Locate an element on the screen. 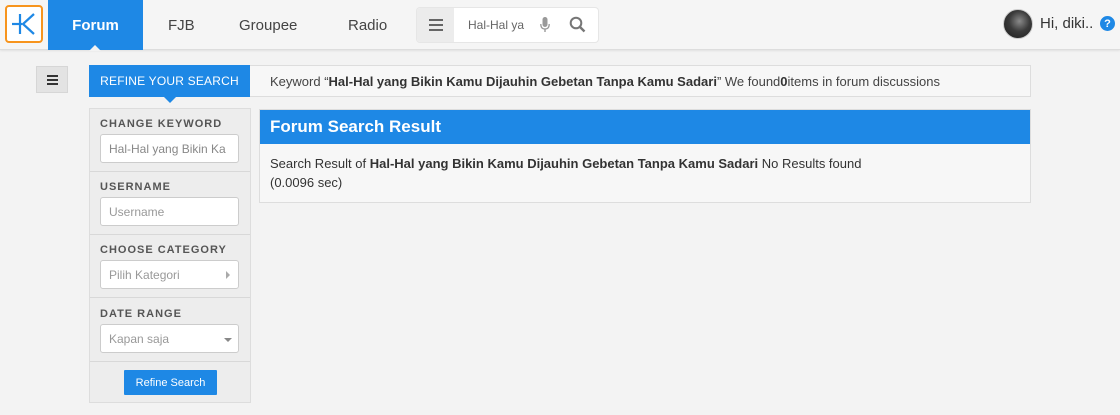 This screenshot has height=415, width=1120. username-field: Username is located at coordinates (169, 211).